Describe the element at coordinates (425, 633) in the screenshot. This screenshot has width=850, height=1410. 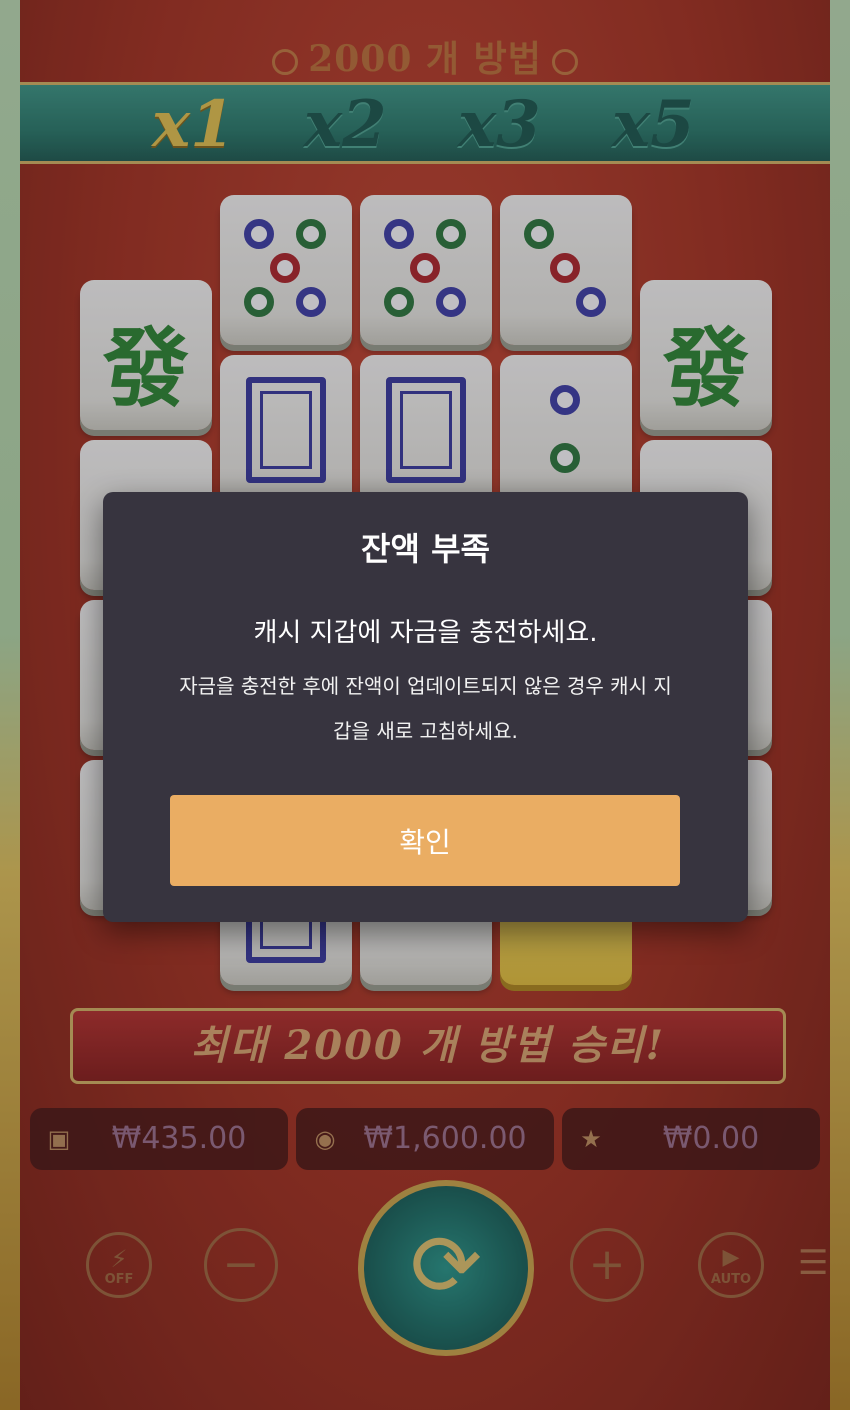
I see `dialog-message: 캐시 지갑에 자금을 충전하세요.` at that location.